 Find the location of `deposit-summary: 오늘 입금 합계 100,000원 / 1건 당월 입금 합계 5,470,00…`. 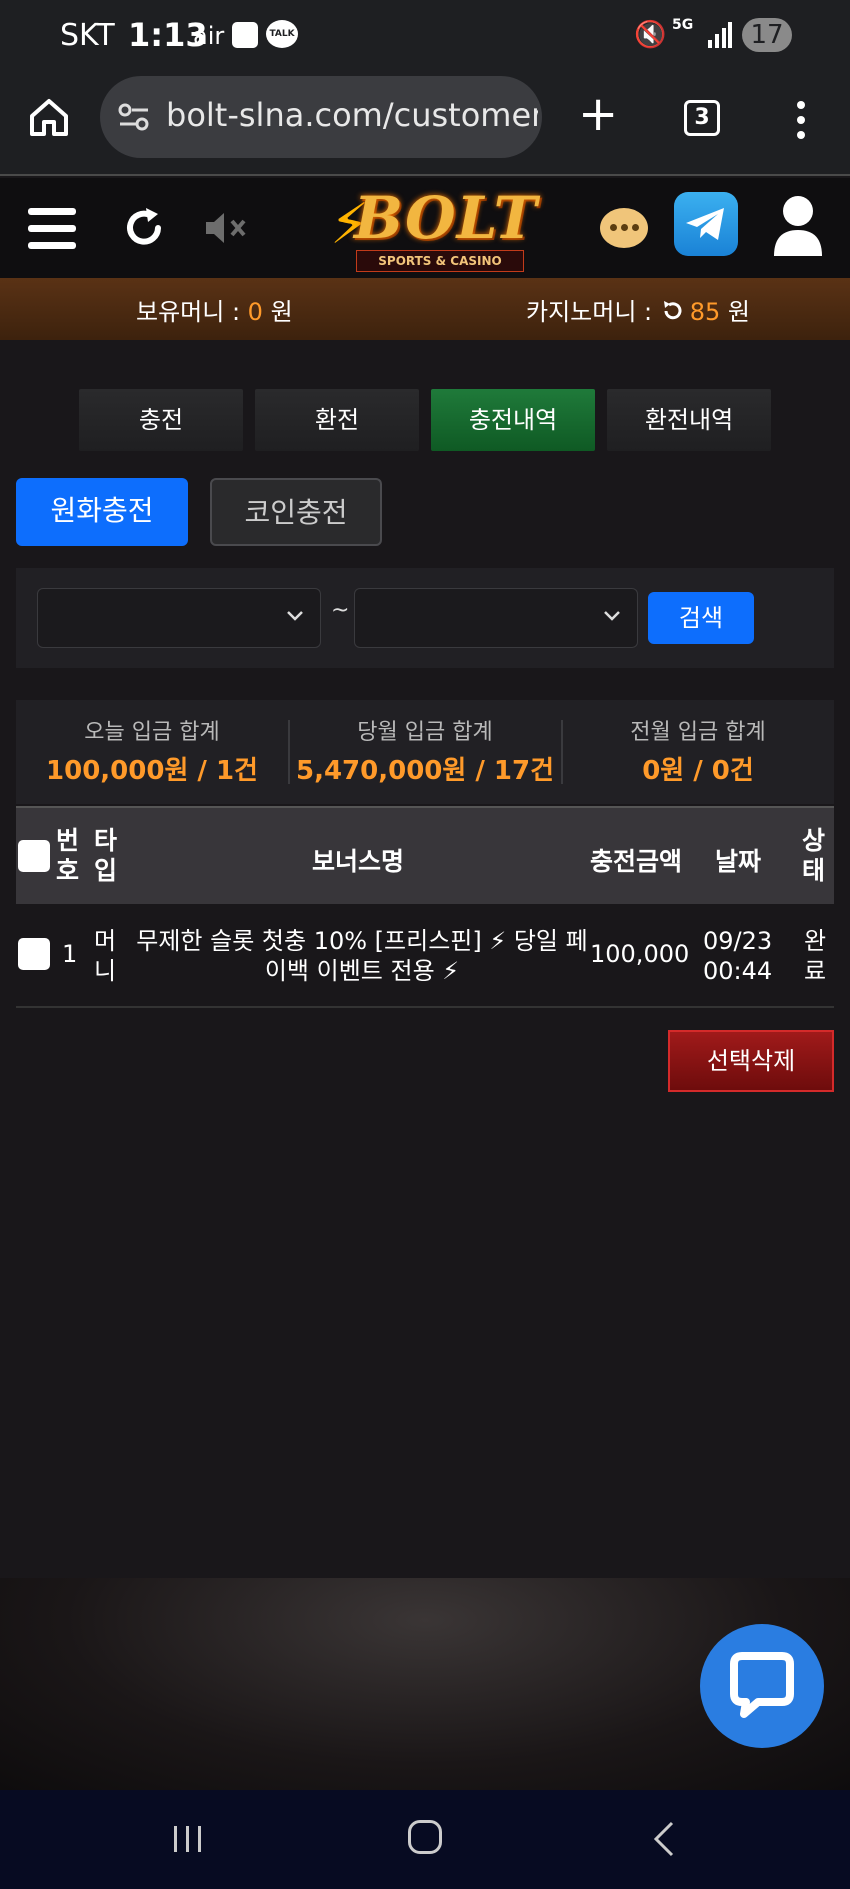

deposit-summary: 오늘 입금 합계 100,000원 / 1건 당월 입금 합계 5,470,00… is located at coordinates (425, 752).